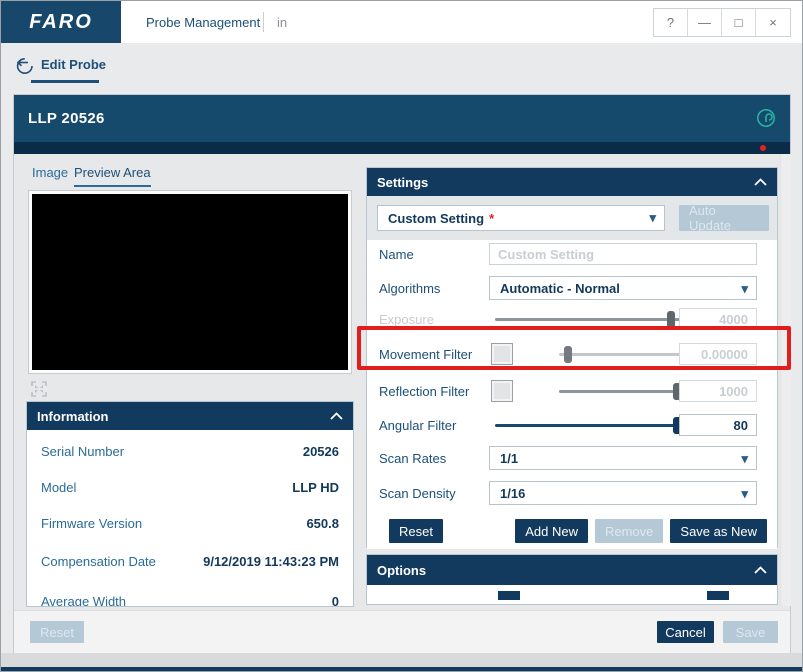  I want to click on breadcrumb: Edit Probe, so click(401, 68).